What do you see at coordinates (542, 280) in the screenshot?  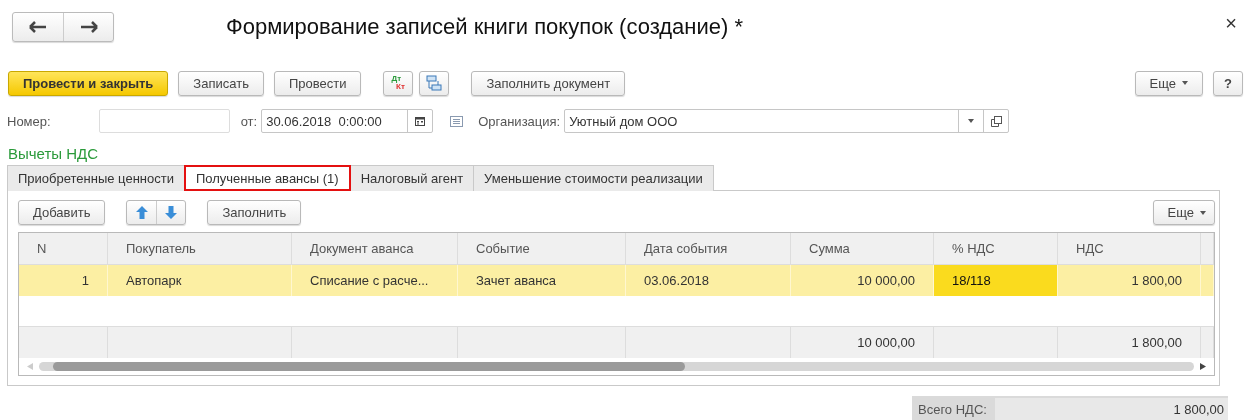 I see `table-cell: Зачет аванса` at bounding box center [542, 280].